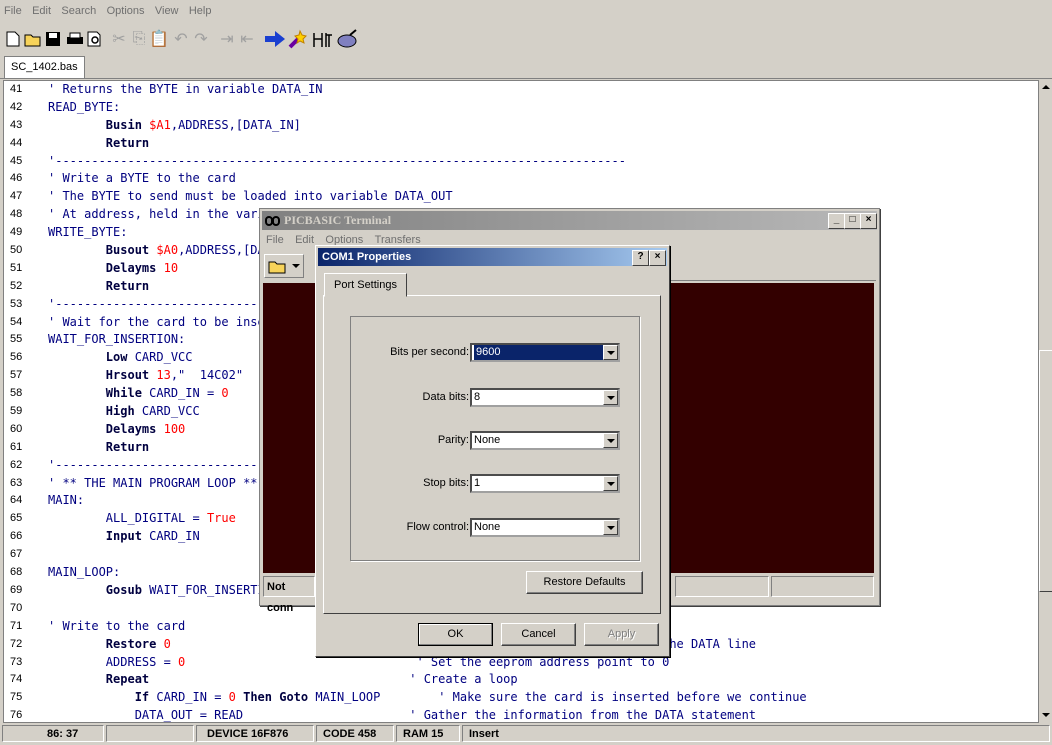 Image resolution: width=1052 pixels, height=745 pixels. Describe the element at coordinates (1045, 471) in the screenshot. I see `scroll-thumb` at that location.